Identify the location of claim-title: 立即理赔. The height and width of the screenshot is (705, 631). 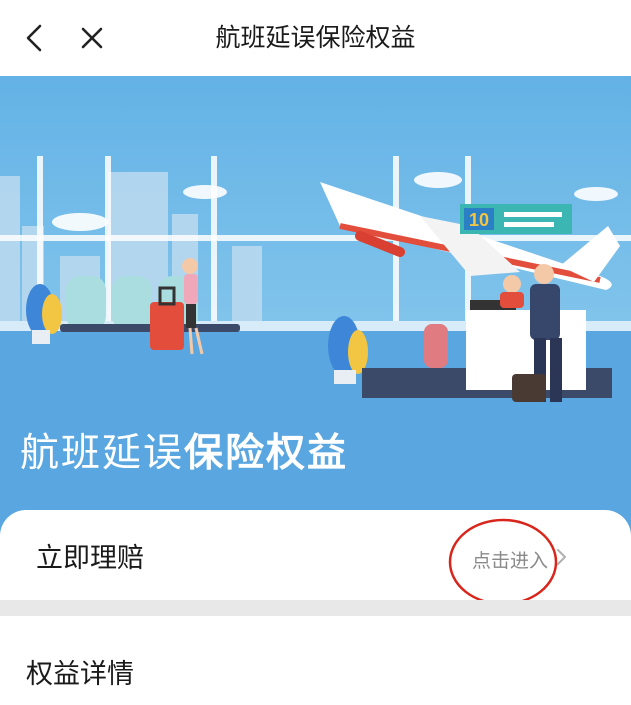
(90, 558).